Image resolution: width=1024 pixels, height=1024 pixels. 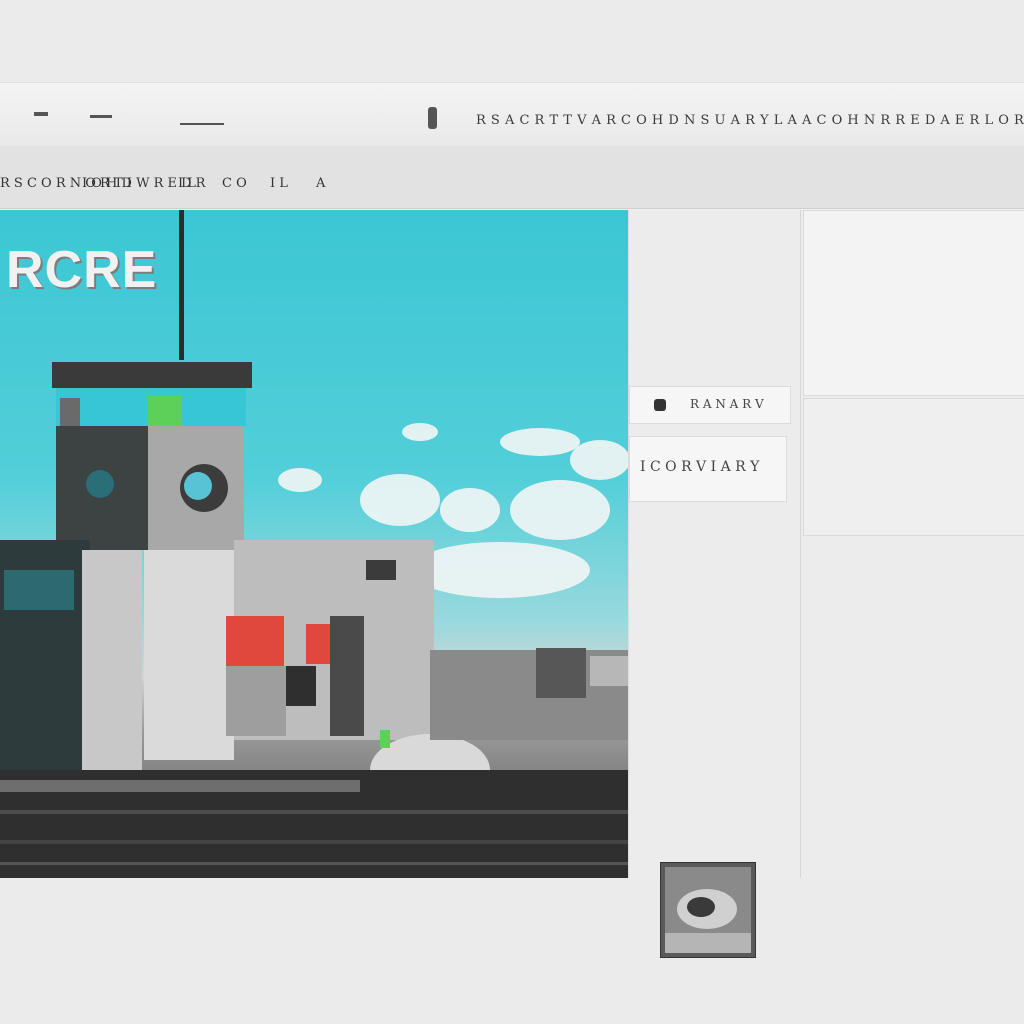 What do you see at coordinates (320, 183) in the screenshot?
I see `toolbar-item: A` at bounding box center [320, 183].